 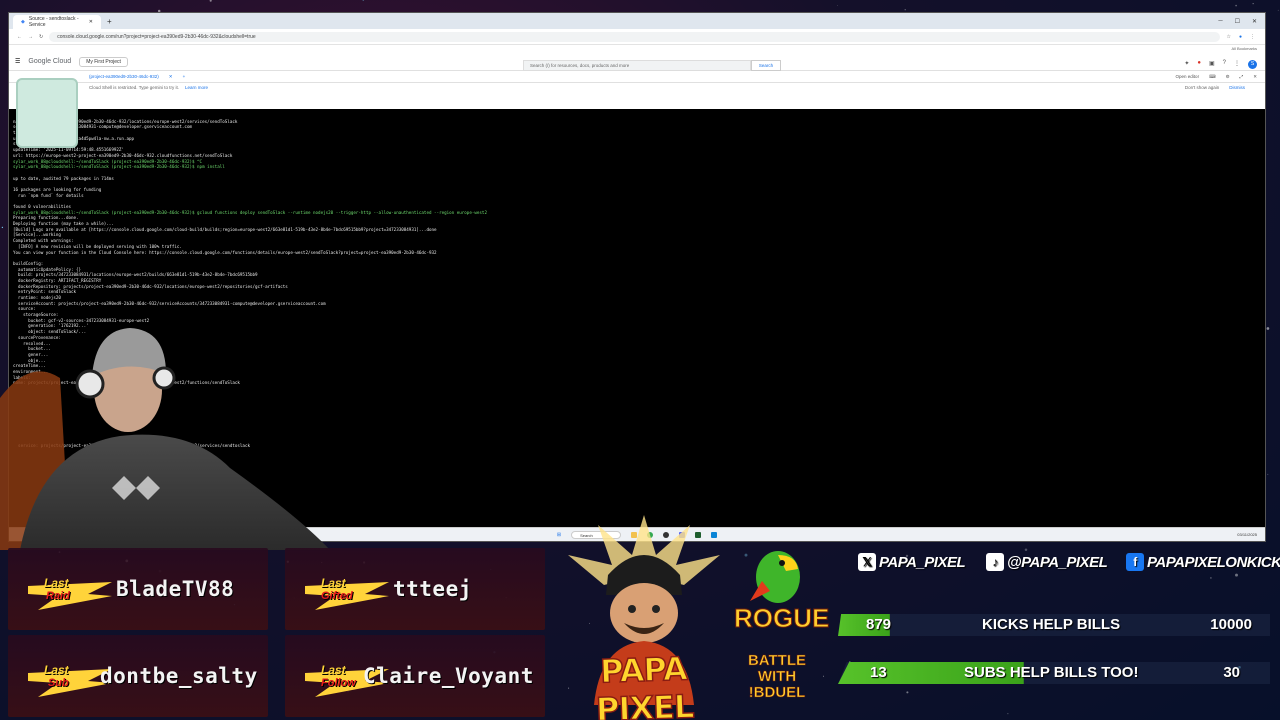 I want to click on subs-current: 13, so click(x=878, y=672).